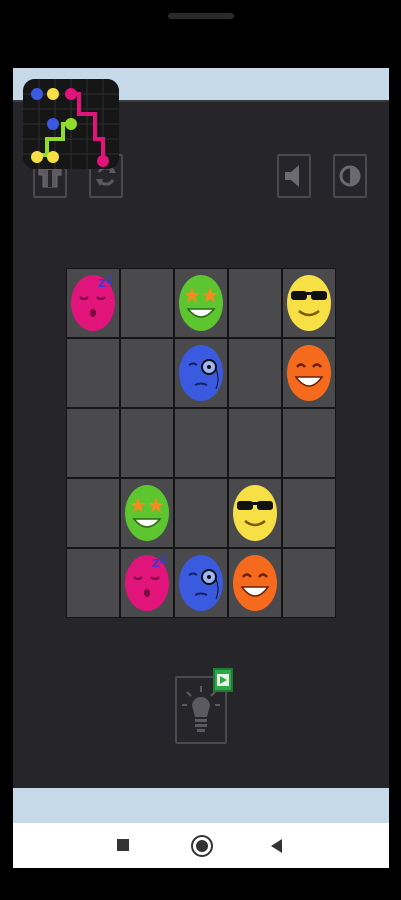 Image resolution: width=401 pixels, height=900 pixels. I want to click on theme-button, so click(350, 176).